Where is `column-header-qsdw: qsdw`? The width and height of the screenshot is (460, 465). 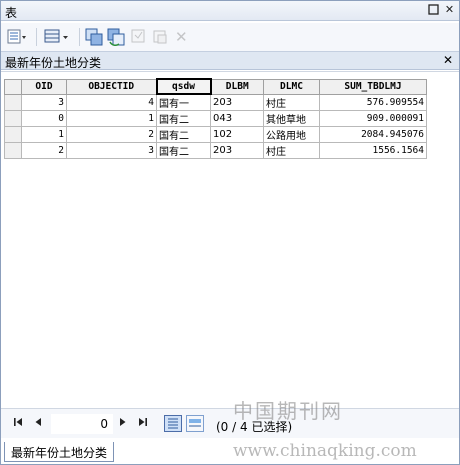
column-header-qsdw: qsdw is located at coordinates (183, 86).